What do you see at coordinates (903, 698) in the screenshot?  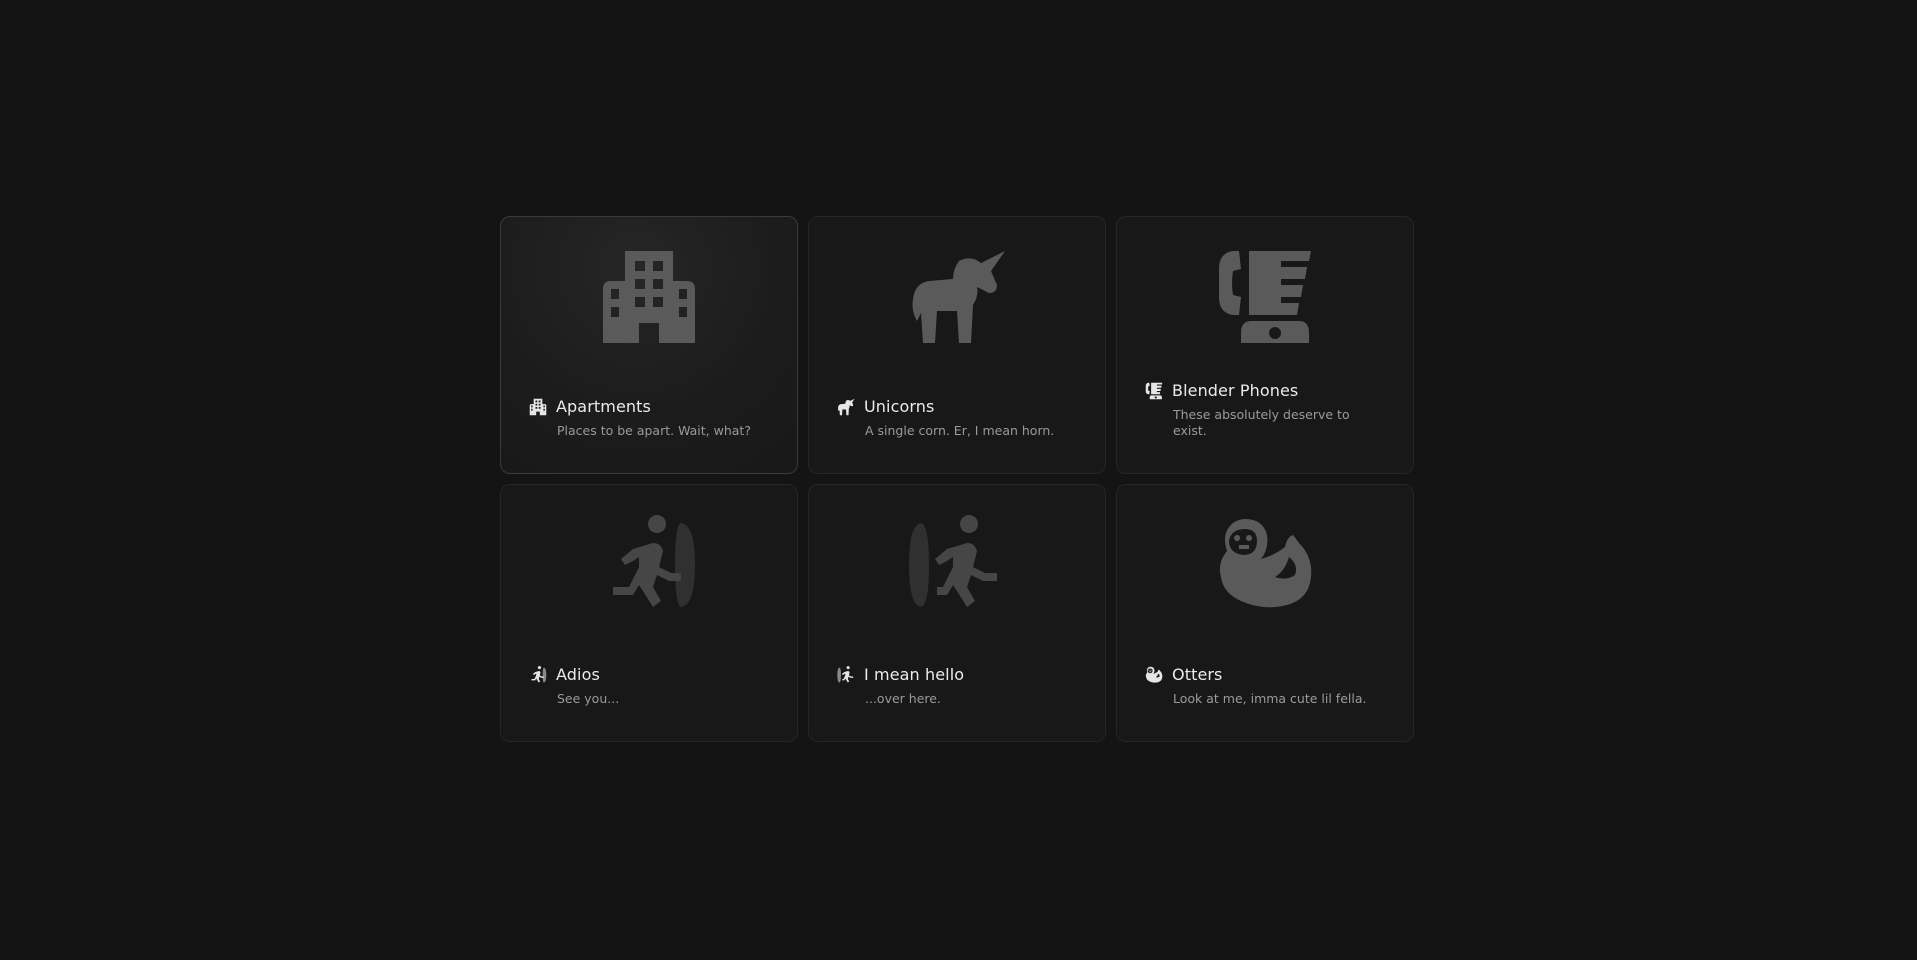 I see `card-description: ...over here.` at bounding box center [903, 698].